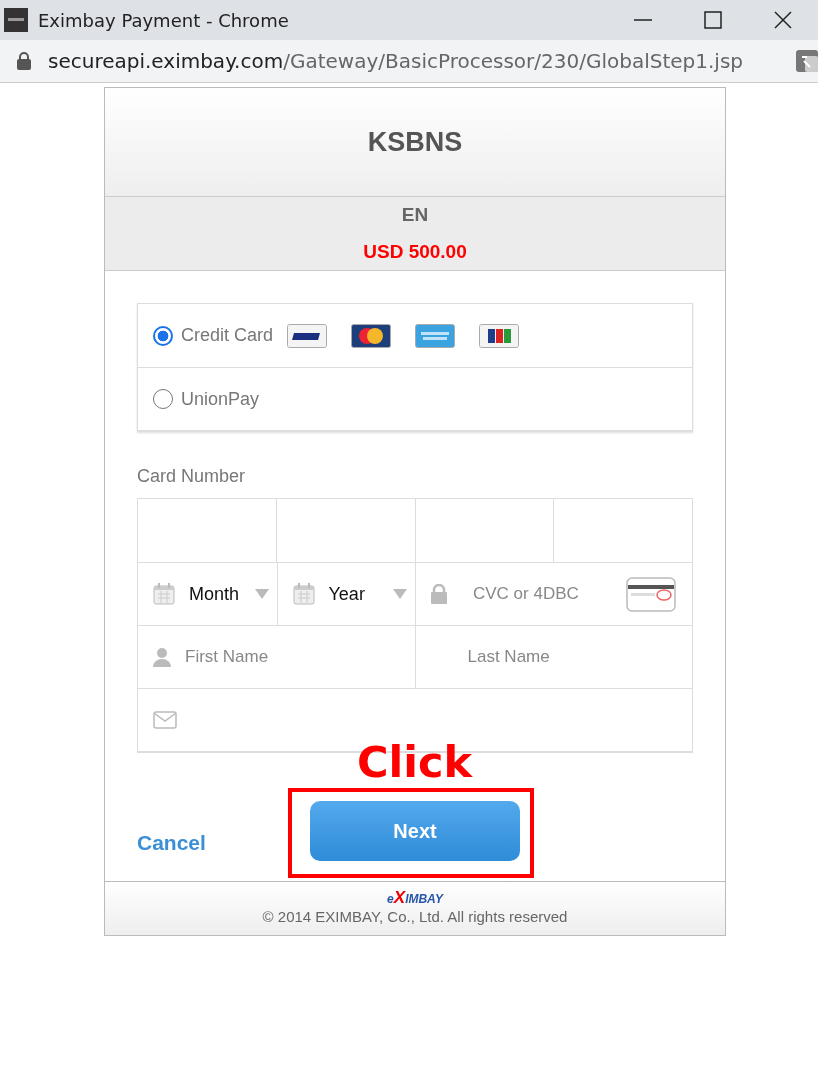 This screenshot has height=1070, width=818. What do you see at coordinates (499, 335) in the screenshot?
I see `jcb-card-icon` at bounding box center [499, 335].